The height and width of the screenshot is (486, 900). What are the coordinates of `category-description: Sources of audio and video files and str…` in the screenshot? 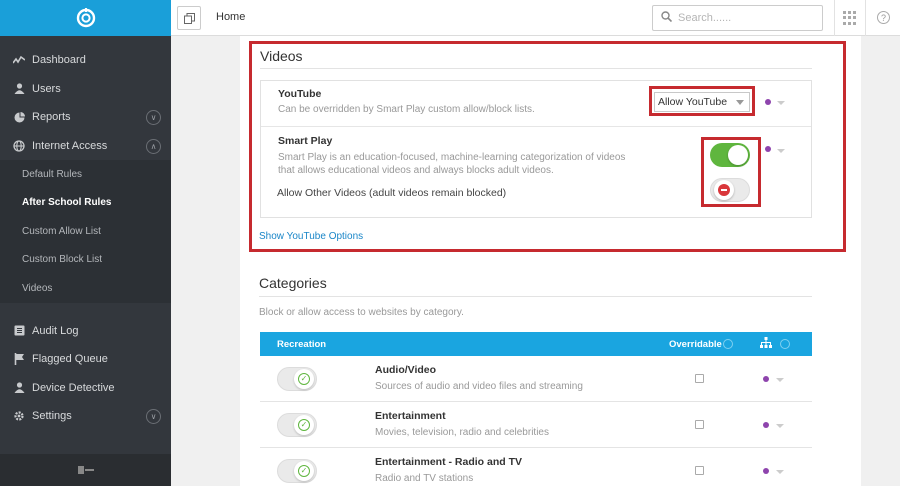 It's located at (479, 386).